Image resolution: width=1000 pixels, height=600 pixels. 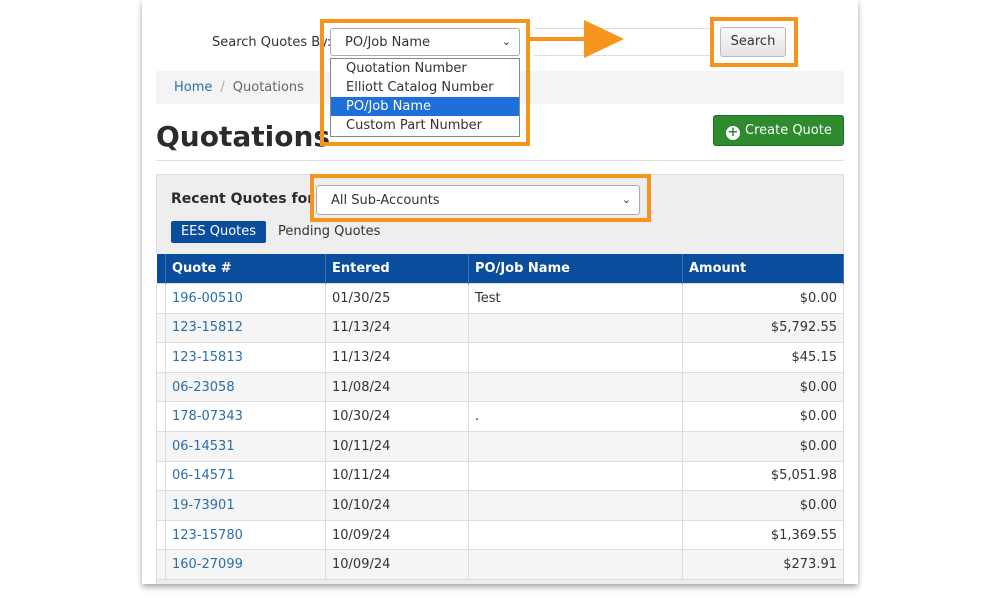 What do you see at coordinates (193, 87) in the screenshot?
I see `breadcrumb-home-link: Home` at bounding box center [193, 87].